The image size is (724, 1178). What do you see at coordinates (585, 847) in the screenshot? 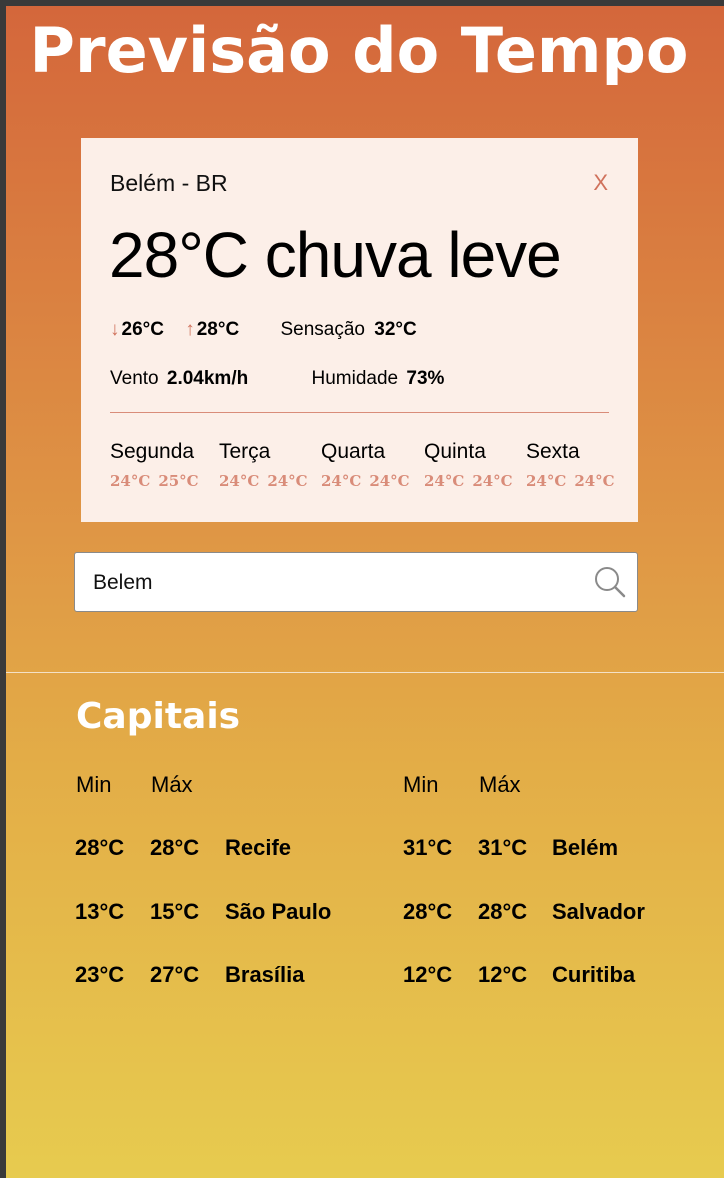
I see `capital-city: Belém` at bounding box center [585, 847].